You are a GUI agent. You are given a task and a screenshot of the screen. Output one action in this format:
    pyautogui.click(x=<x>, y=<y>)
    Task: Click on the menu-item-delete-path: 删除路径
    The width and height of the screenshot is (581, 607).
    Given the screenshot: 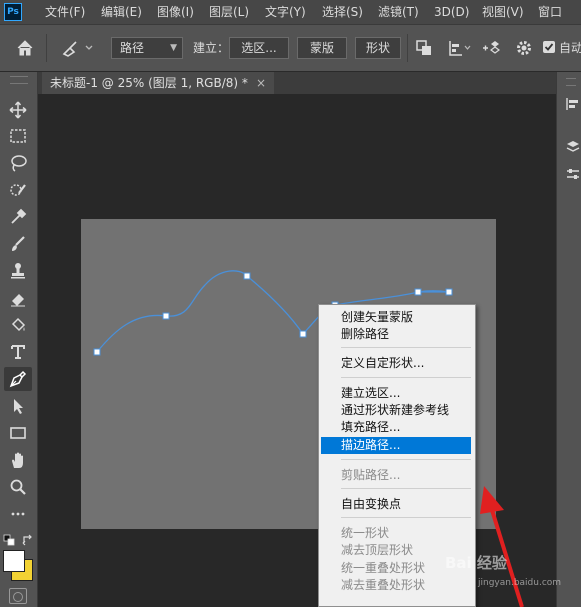 What is the action you would take?
    pyautogui.click(x=396, y=334)
    